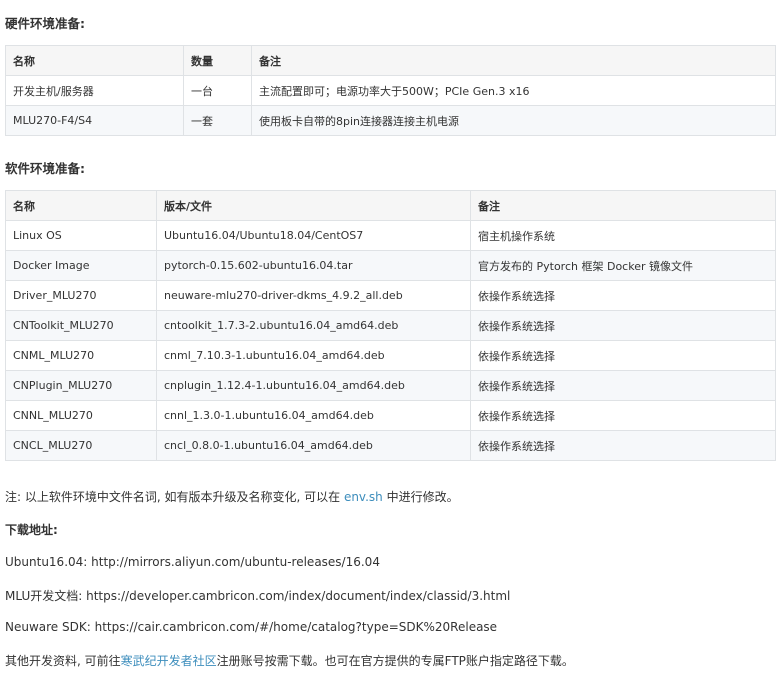 Image resolution: width=782 pixels, height=680 pixels. What do you see at coordinates (363, 497) in the screenshot?
I see `env-sh-link: env.sh` at bounding box center [363, 497].